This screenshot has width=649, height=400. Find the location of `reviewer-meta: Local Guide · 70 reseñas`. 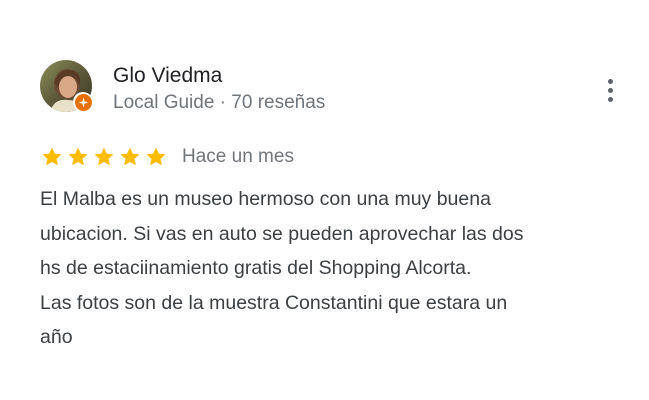

reviewer-meta: Local Guide · 70 reseñas is located at coordinates (219, 103).